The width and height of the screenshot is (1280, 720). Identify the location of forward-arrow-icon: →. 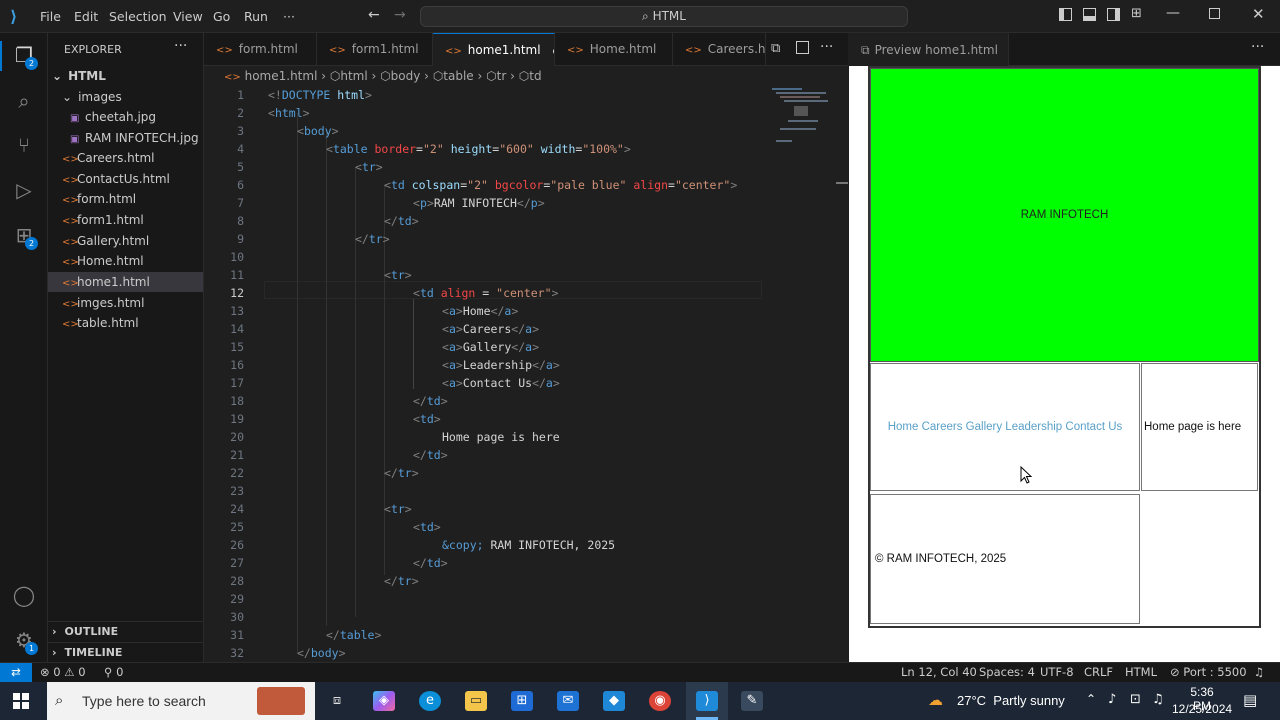
(400, 15).